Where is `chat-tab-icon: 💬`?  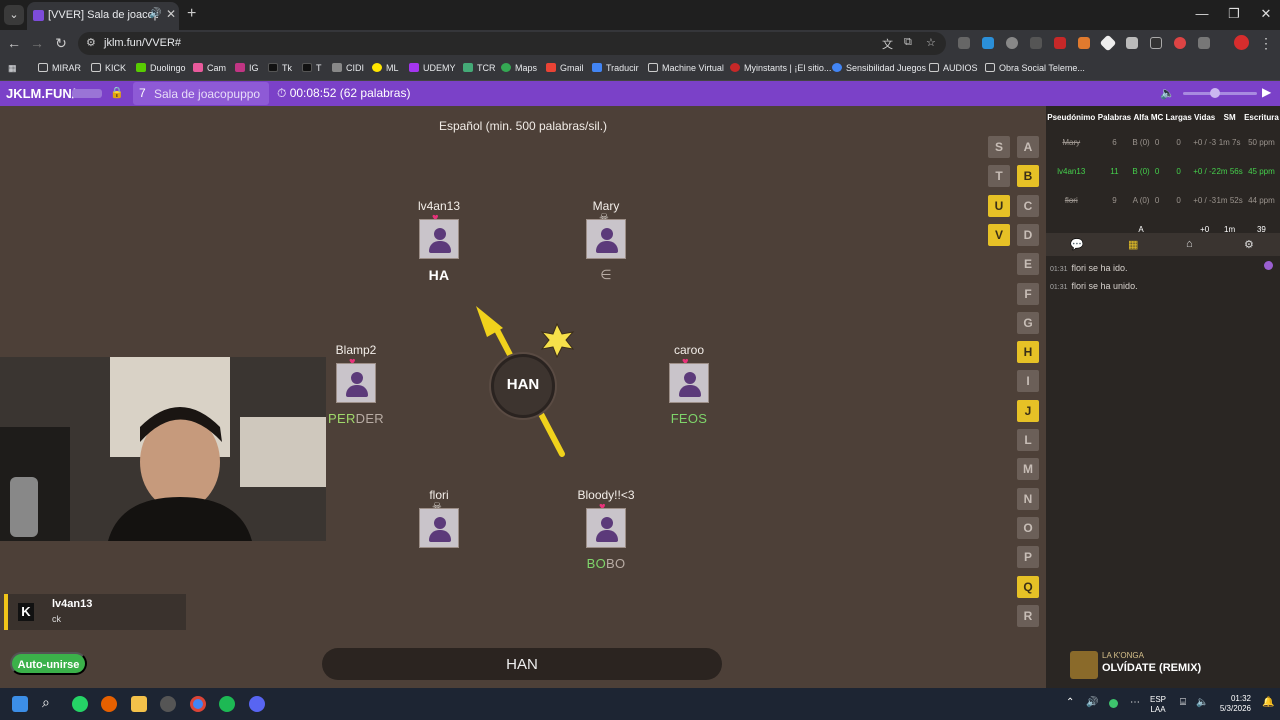
chat-tab-icon: 💬 is located at coordinates (1077, 244).